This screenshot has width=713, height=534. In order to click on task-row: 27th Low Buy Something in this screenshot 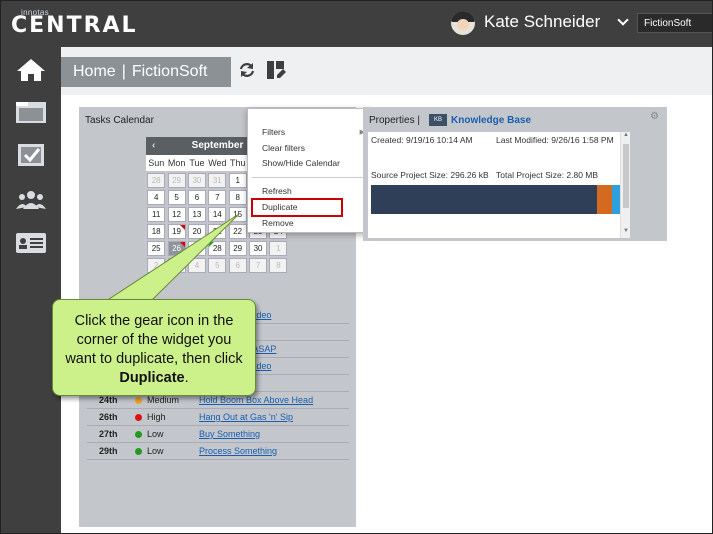, I will do `click(218, 434)`.